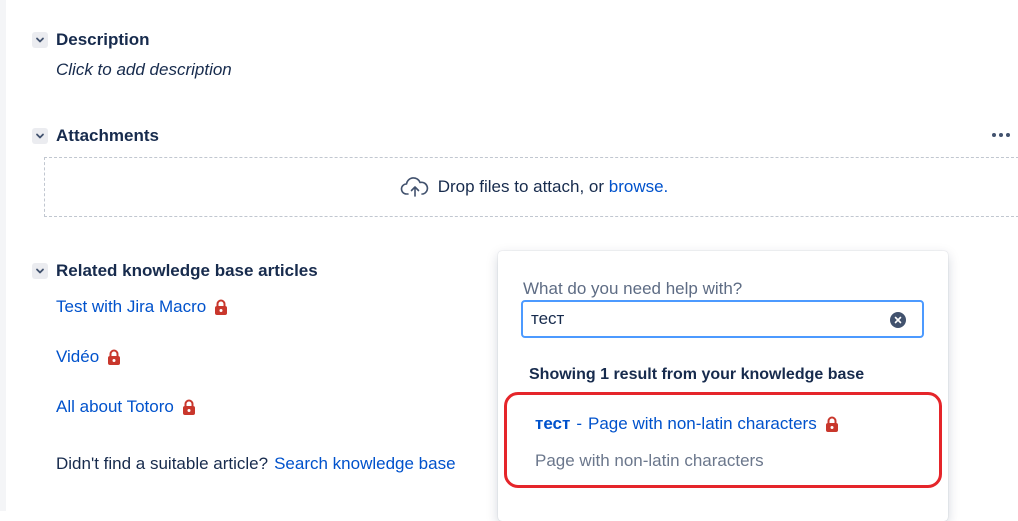  What do you see at coordinates (415, 187) in the screenshot?
I see `cloud-upload-icon` at bounding box center [415, 187].